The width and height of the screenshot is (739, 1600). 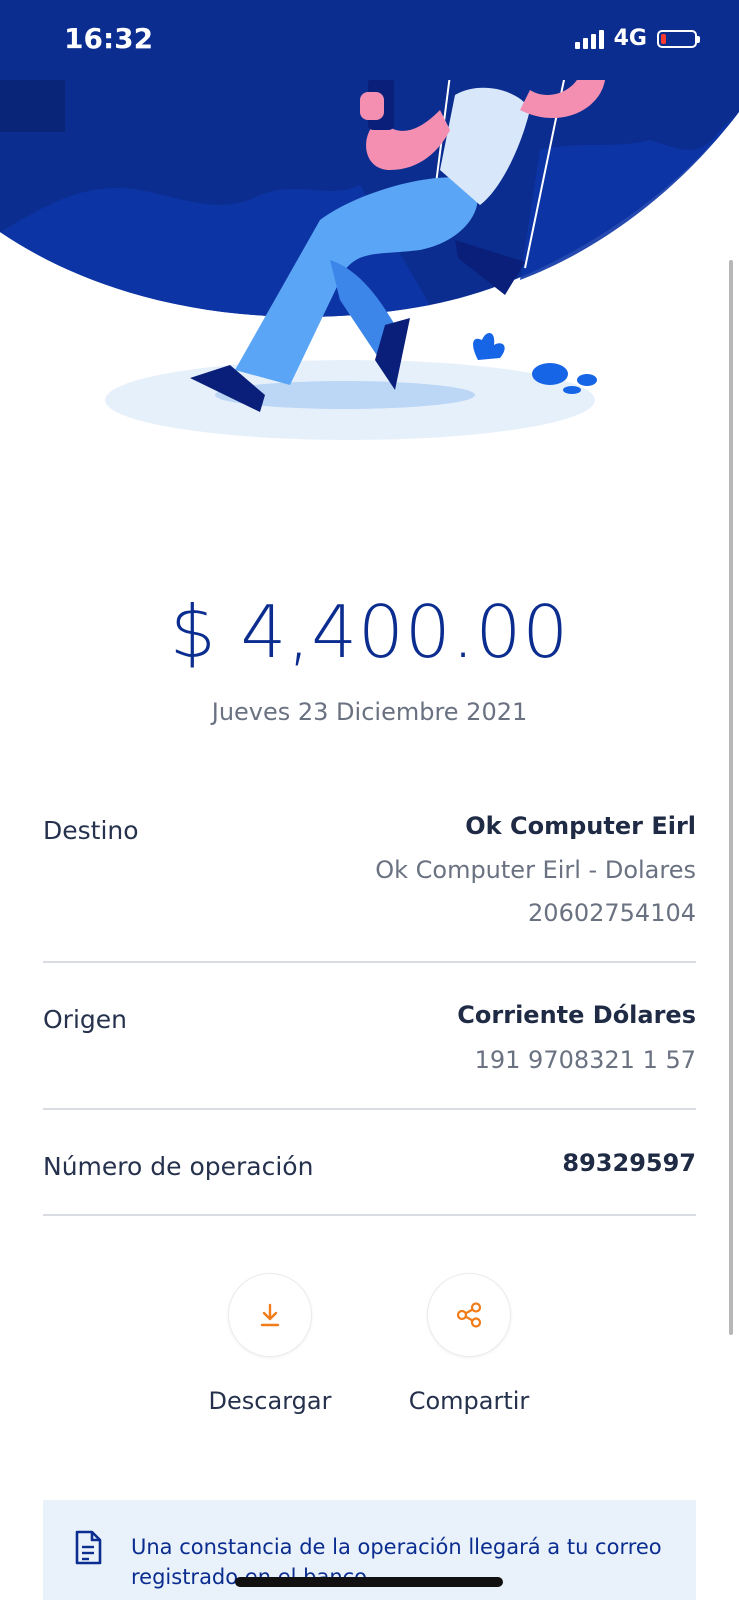 What do you see at coordinates (585, 1060) in the screenshot?
I see `origen-number: 191 9708321 1 57` at bounding box center [585, 1060].